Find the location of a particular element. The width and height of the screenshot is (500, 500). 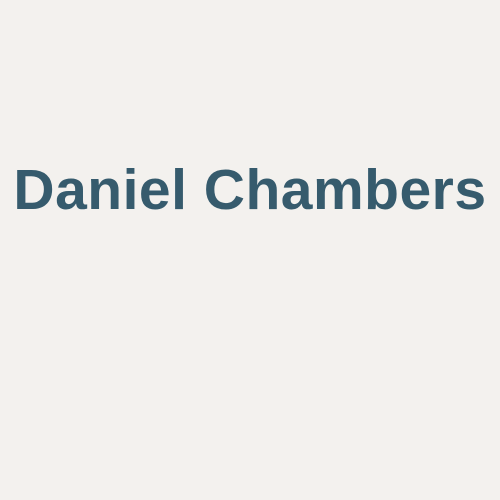

name-title: Daniel Chambers is located at coordinates (250, 190).